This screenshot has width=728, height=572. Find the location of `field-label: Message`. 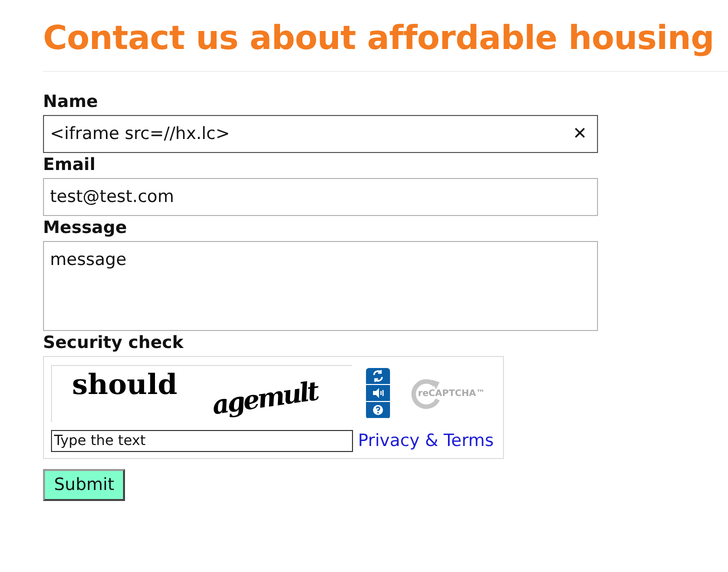

field-label: Message is located at coordinates (85, 228).